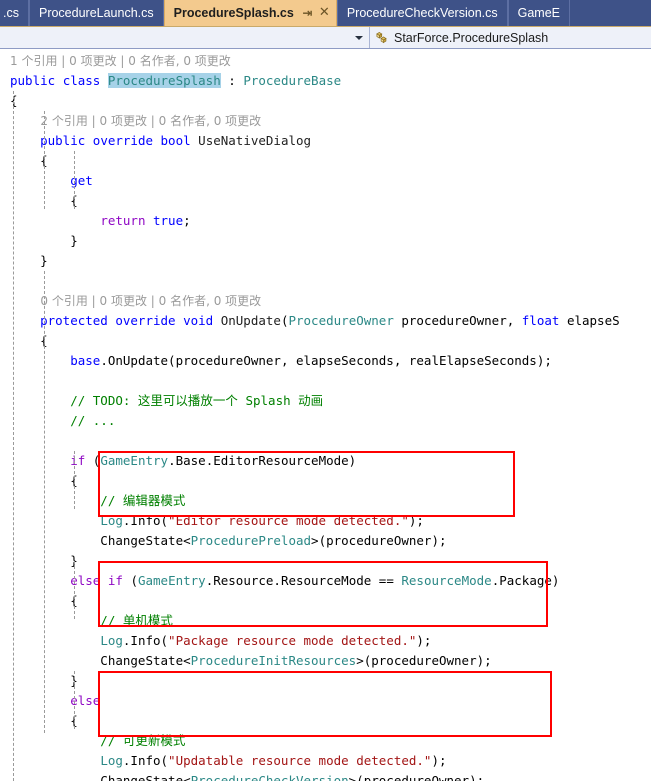 The image size is (651, 781). I want to click on codelens-text: 2 个引用 | 0 项更改 | 0 名作者, 0 项更改, so click(150, 121).